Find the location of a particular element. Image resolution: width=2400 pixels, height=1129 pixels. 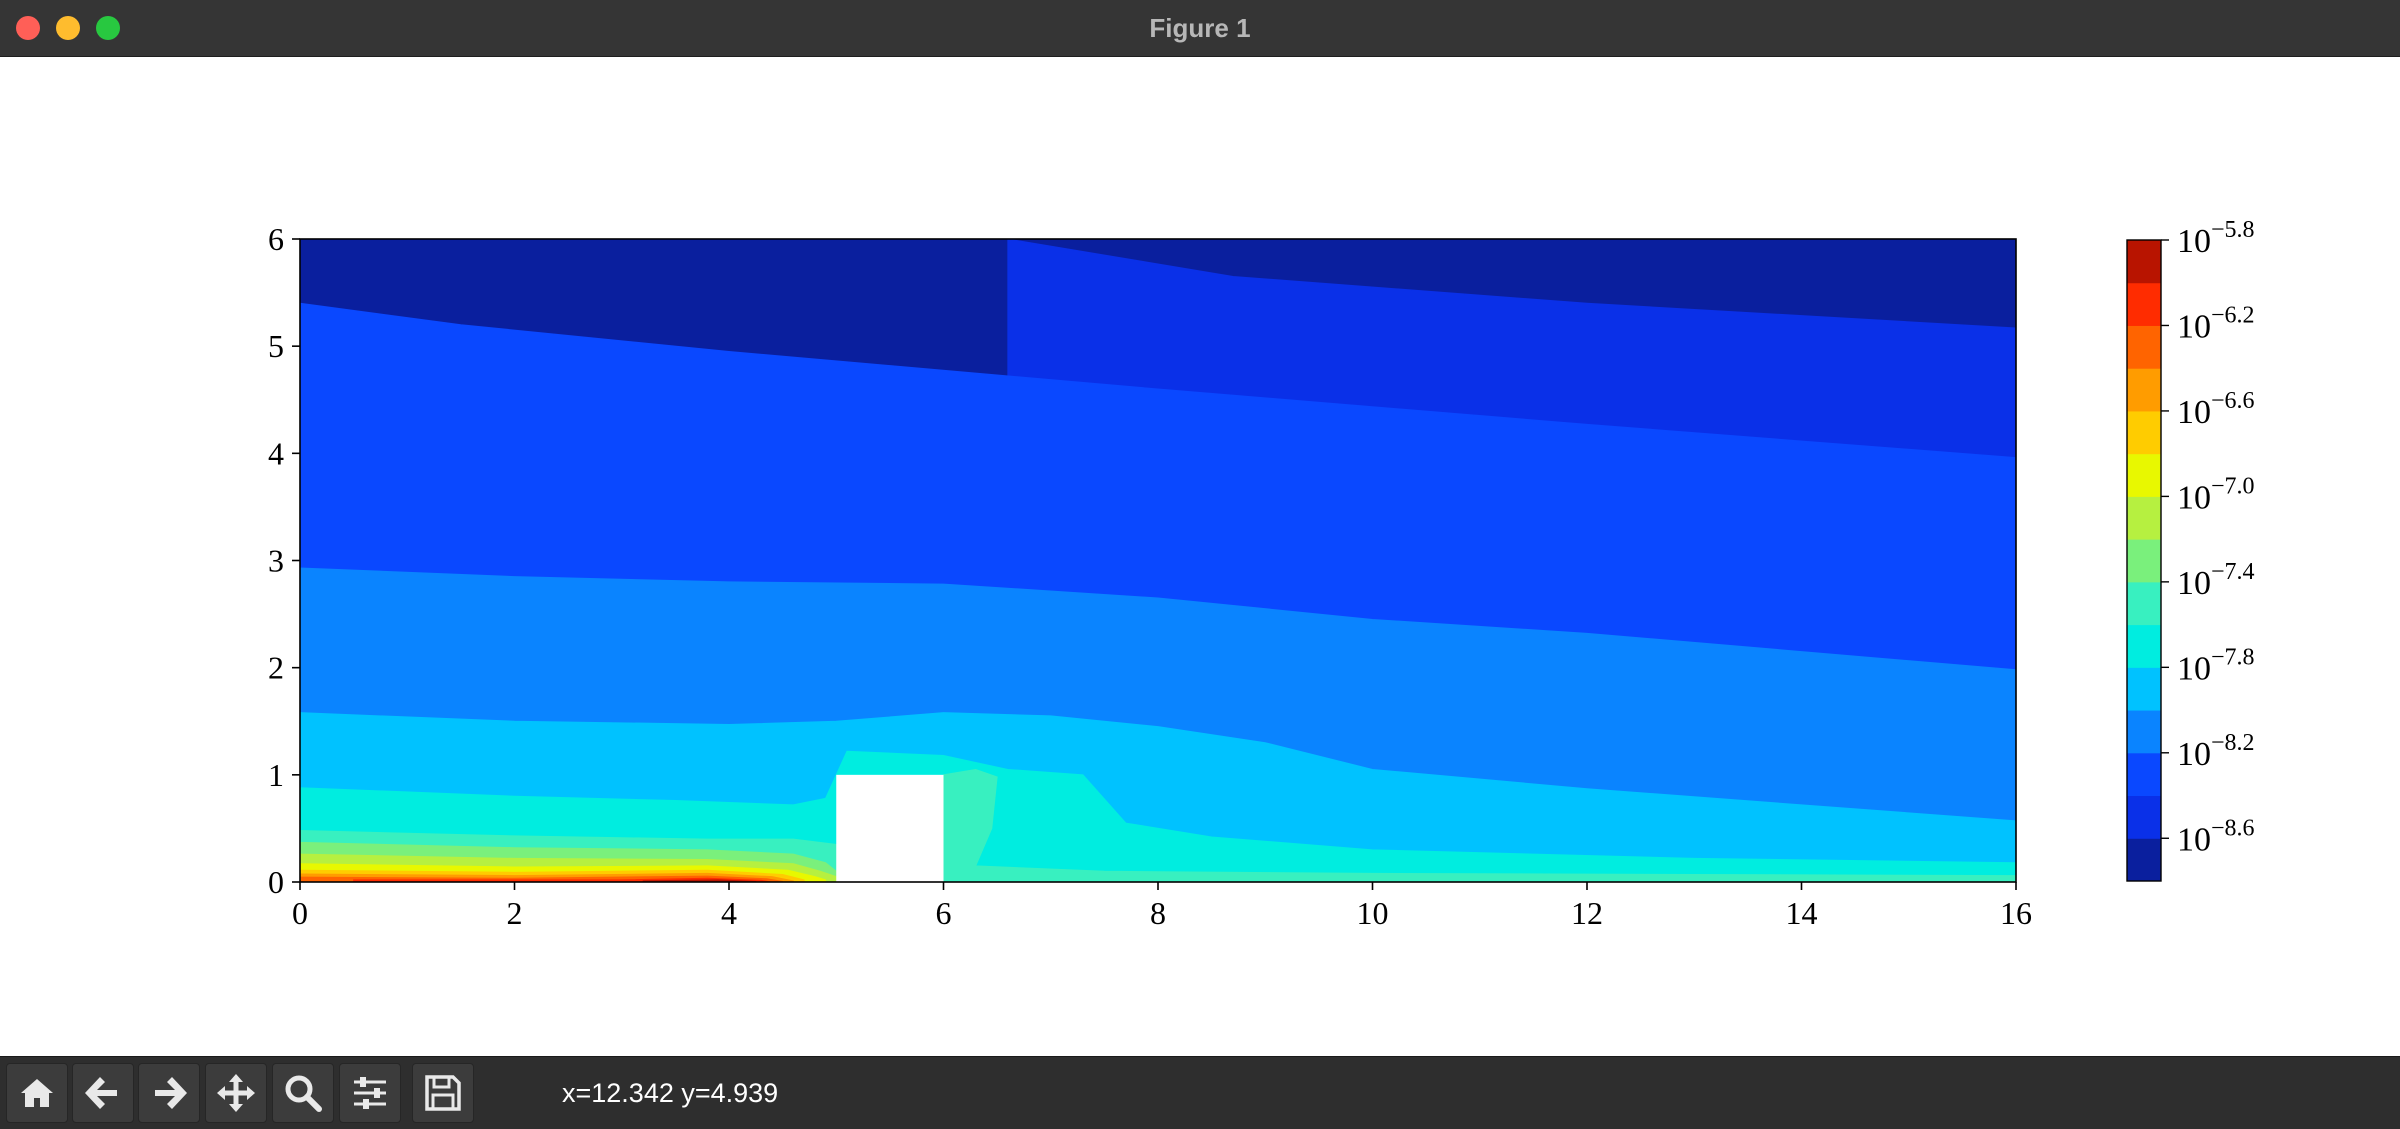

back-button is located at coordinates (103, 1093).